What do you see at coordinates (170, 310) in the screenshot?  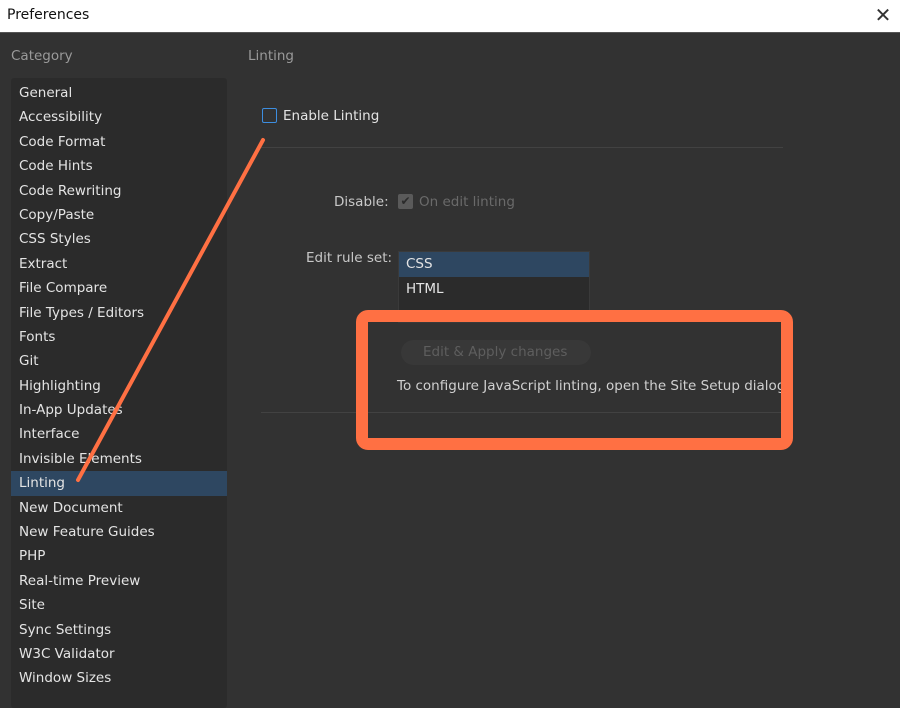 I see `annotation-arrow-line` at bounding box center [170, 310].